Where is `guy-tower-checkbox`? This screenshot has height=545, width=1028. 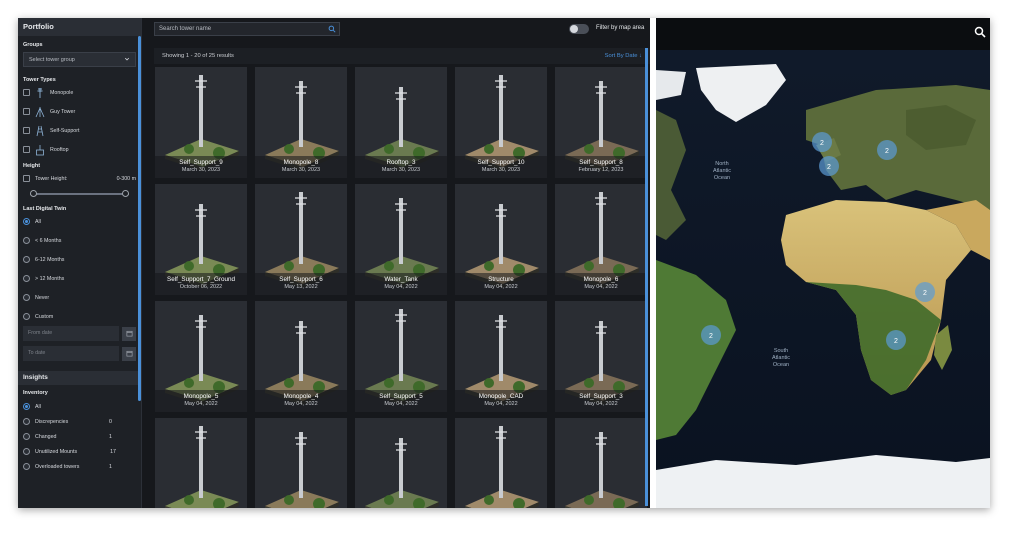 guy-tower-checkbox is located at coordinates (26, 111).